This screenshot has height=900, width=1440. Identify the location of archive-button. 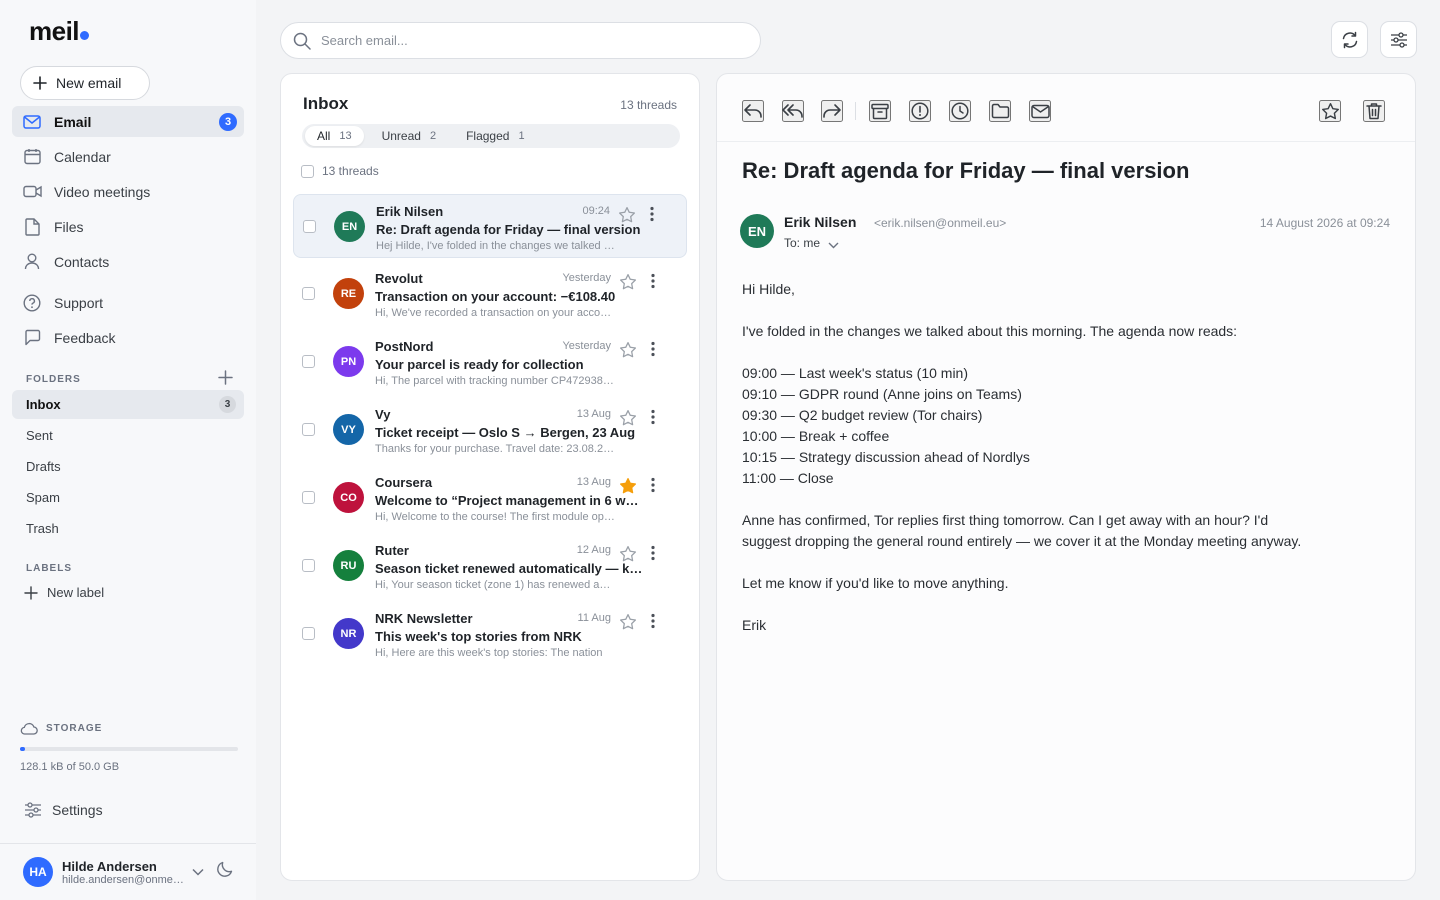
(880, 111).